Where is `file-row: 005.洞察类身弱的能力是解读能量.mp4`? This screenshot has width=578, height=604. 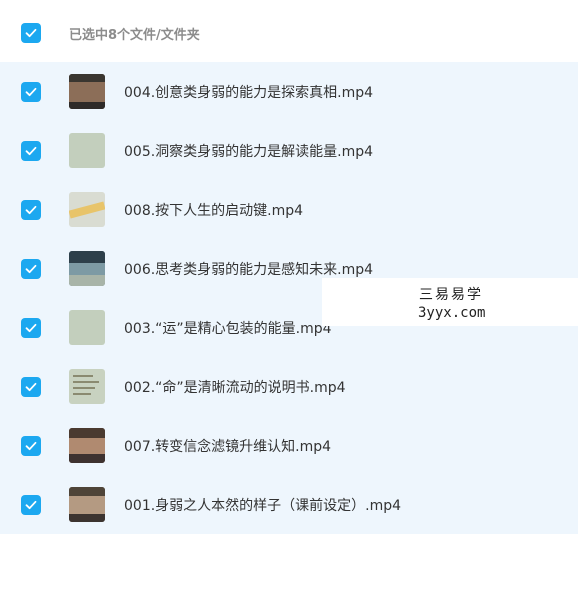
file-row: 005.洞察类身弱的能力是解读能量.mp4 is located at coordinates (289, 150).